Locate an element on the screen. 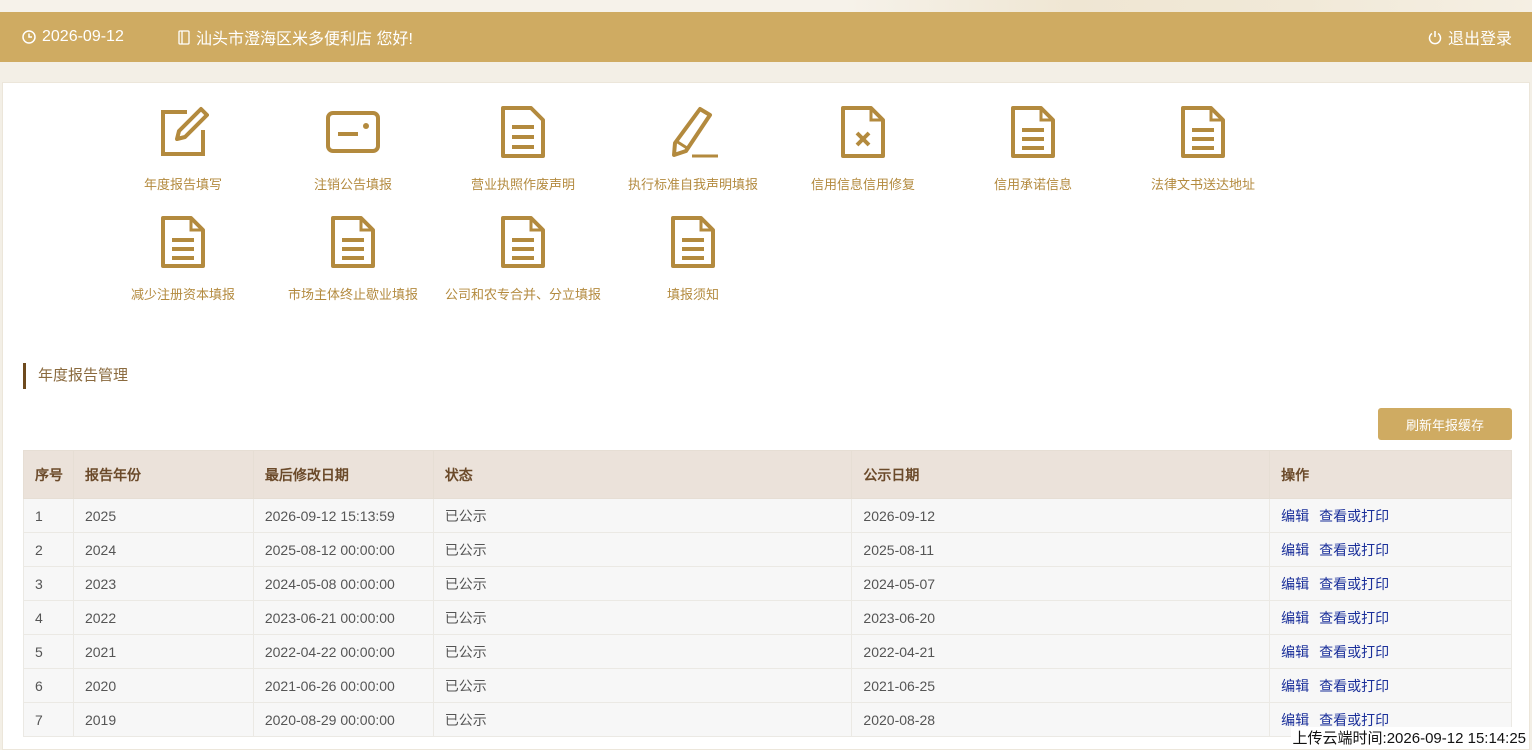  column-header-status: 状态 is located at coordinates (642, 474).